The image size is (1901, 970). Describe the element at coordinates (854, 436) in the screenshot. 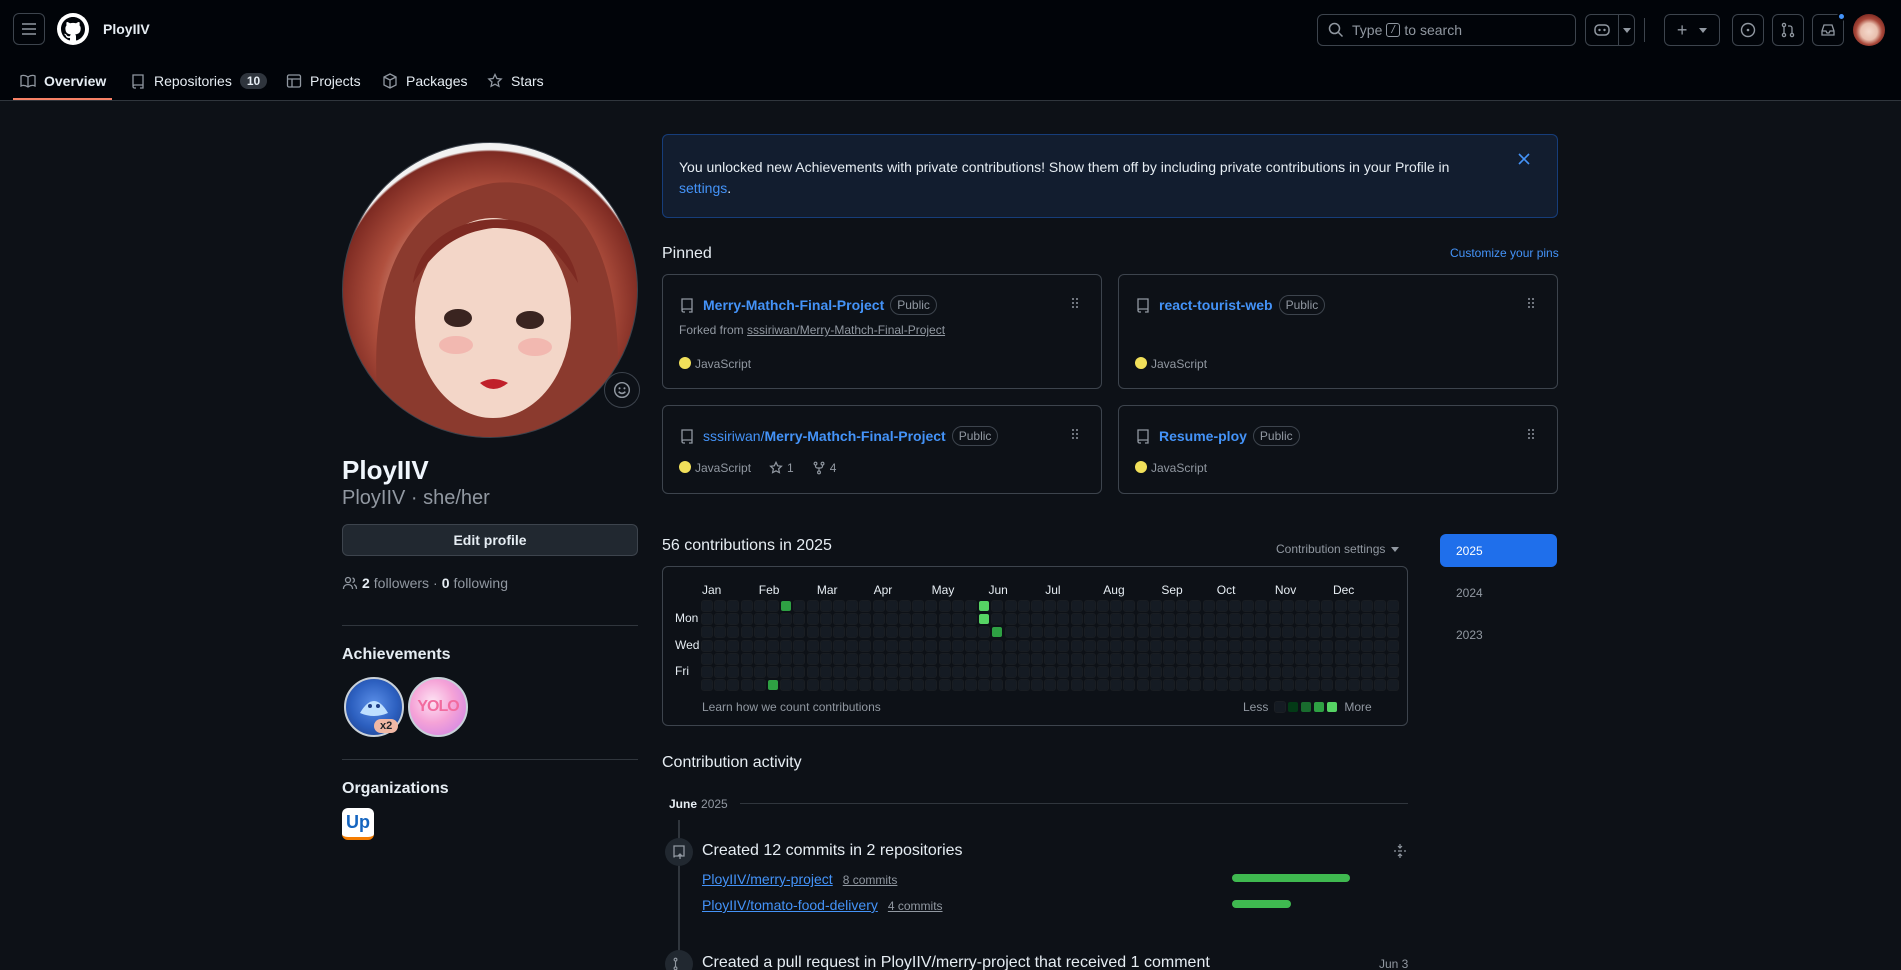

I see `pinned-repo-link: Merry-Mathch-Final-Project` at that location.